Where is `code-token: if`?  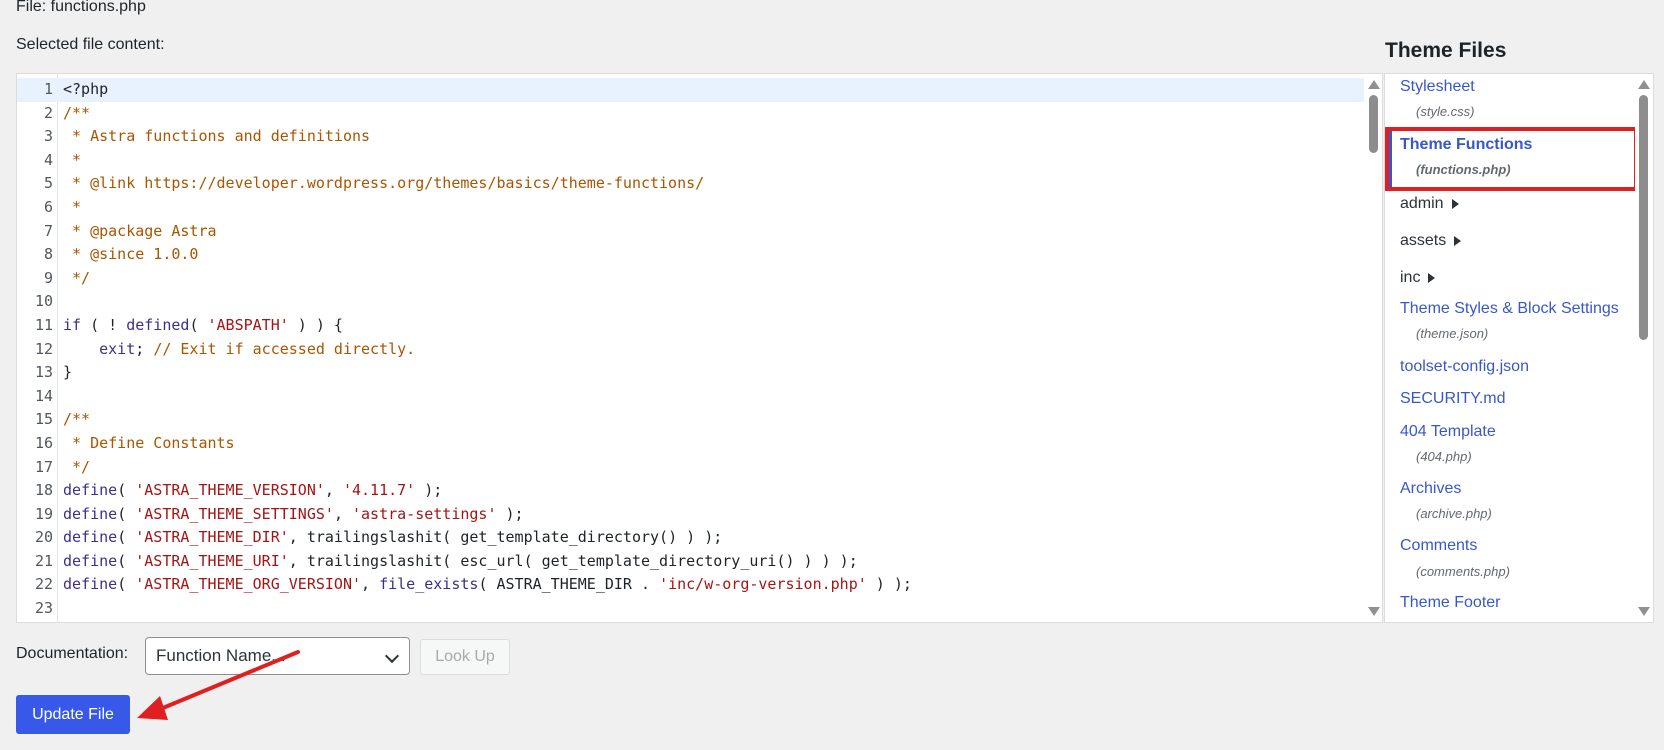
code-token: if is located at coordinates (72, 324).